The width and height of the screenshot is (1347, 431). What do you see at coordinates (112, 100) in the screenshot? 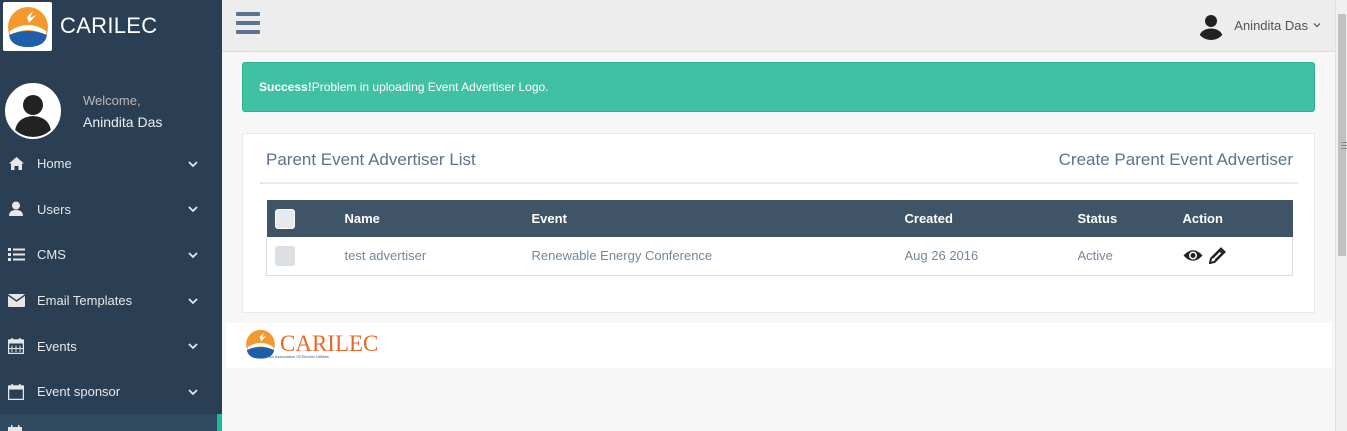
I see `profile-welcome: Welcome,` at bounding box center [112, 100].